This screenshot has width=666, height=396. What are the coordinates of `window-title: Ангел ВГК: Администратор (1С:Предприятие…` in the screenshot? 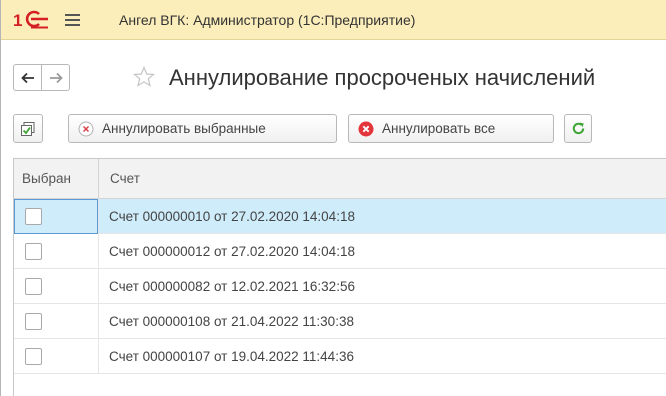 It's located at (267, 20).